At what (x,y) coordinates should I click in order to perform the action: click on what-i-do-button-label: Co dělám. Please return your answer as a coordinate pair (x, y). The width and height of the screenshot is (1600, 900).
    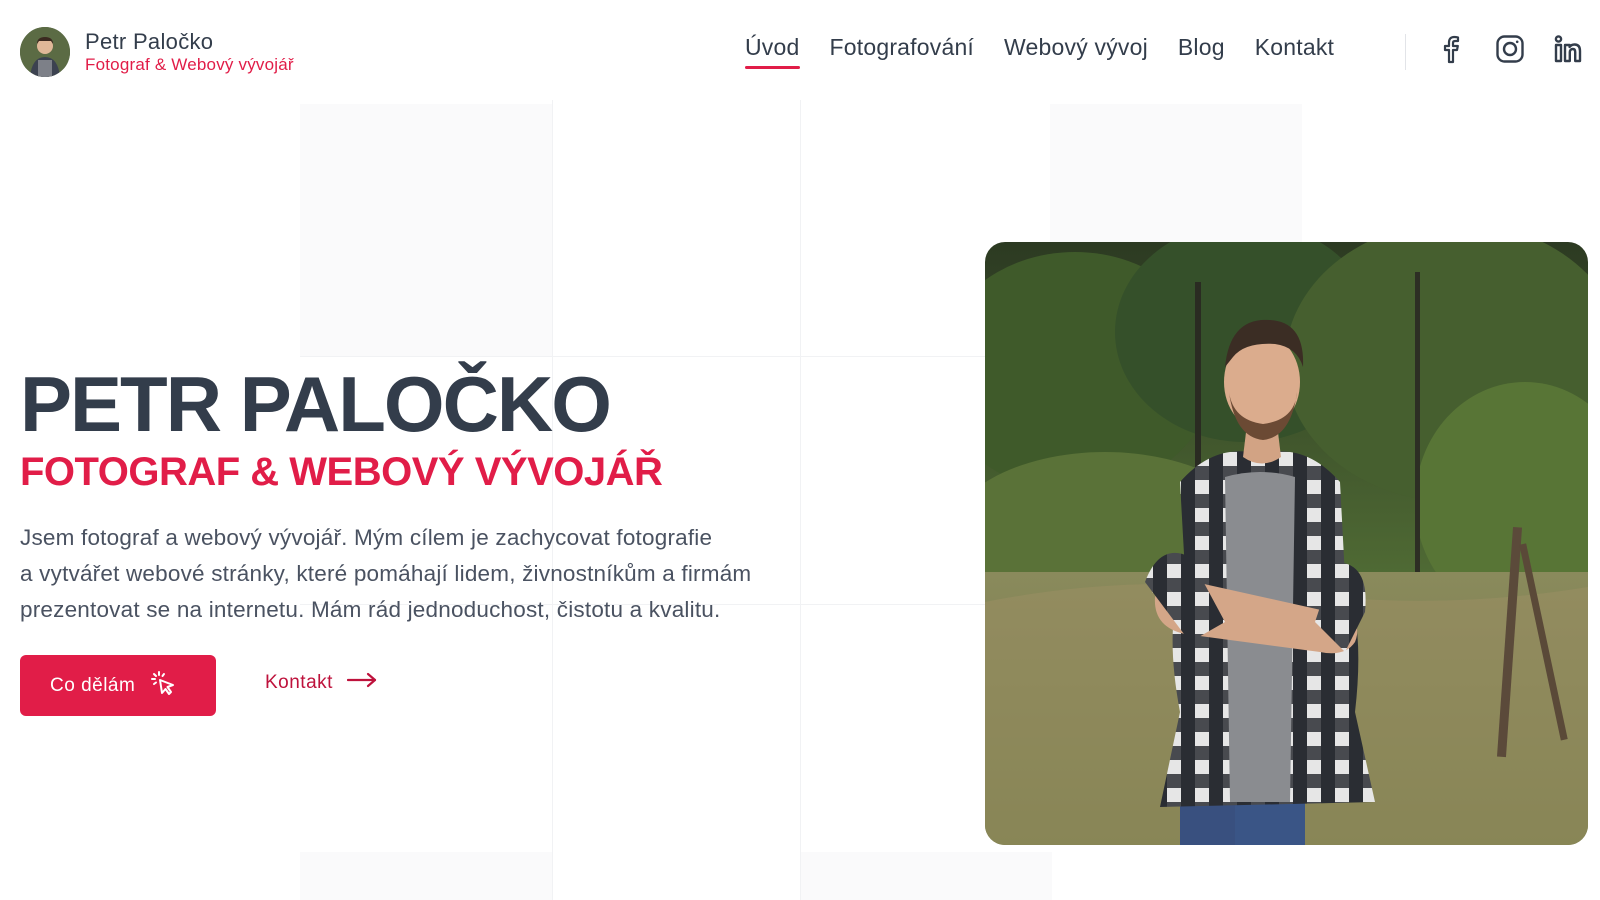
    Looking at the image, I should click on (93, 685).